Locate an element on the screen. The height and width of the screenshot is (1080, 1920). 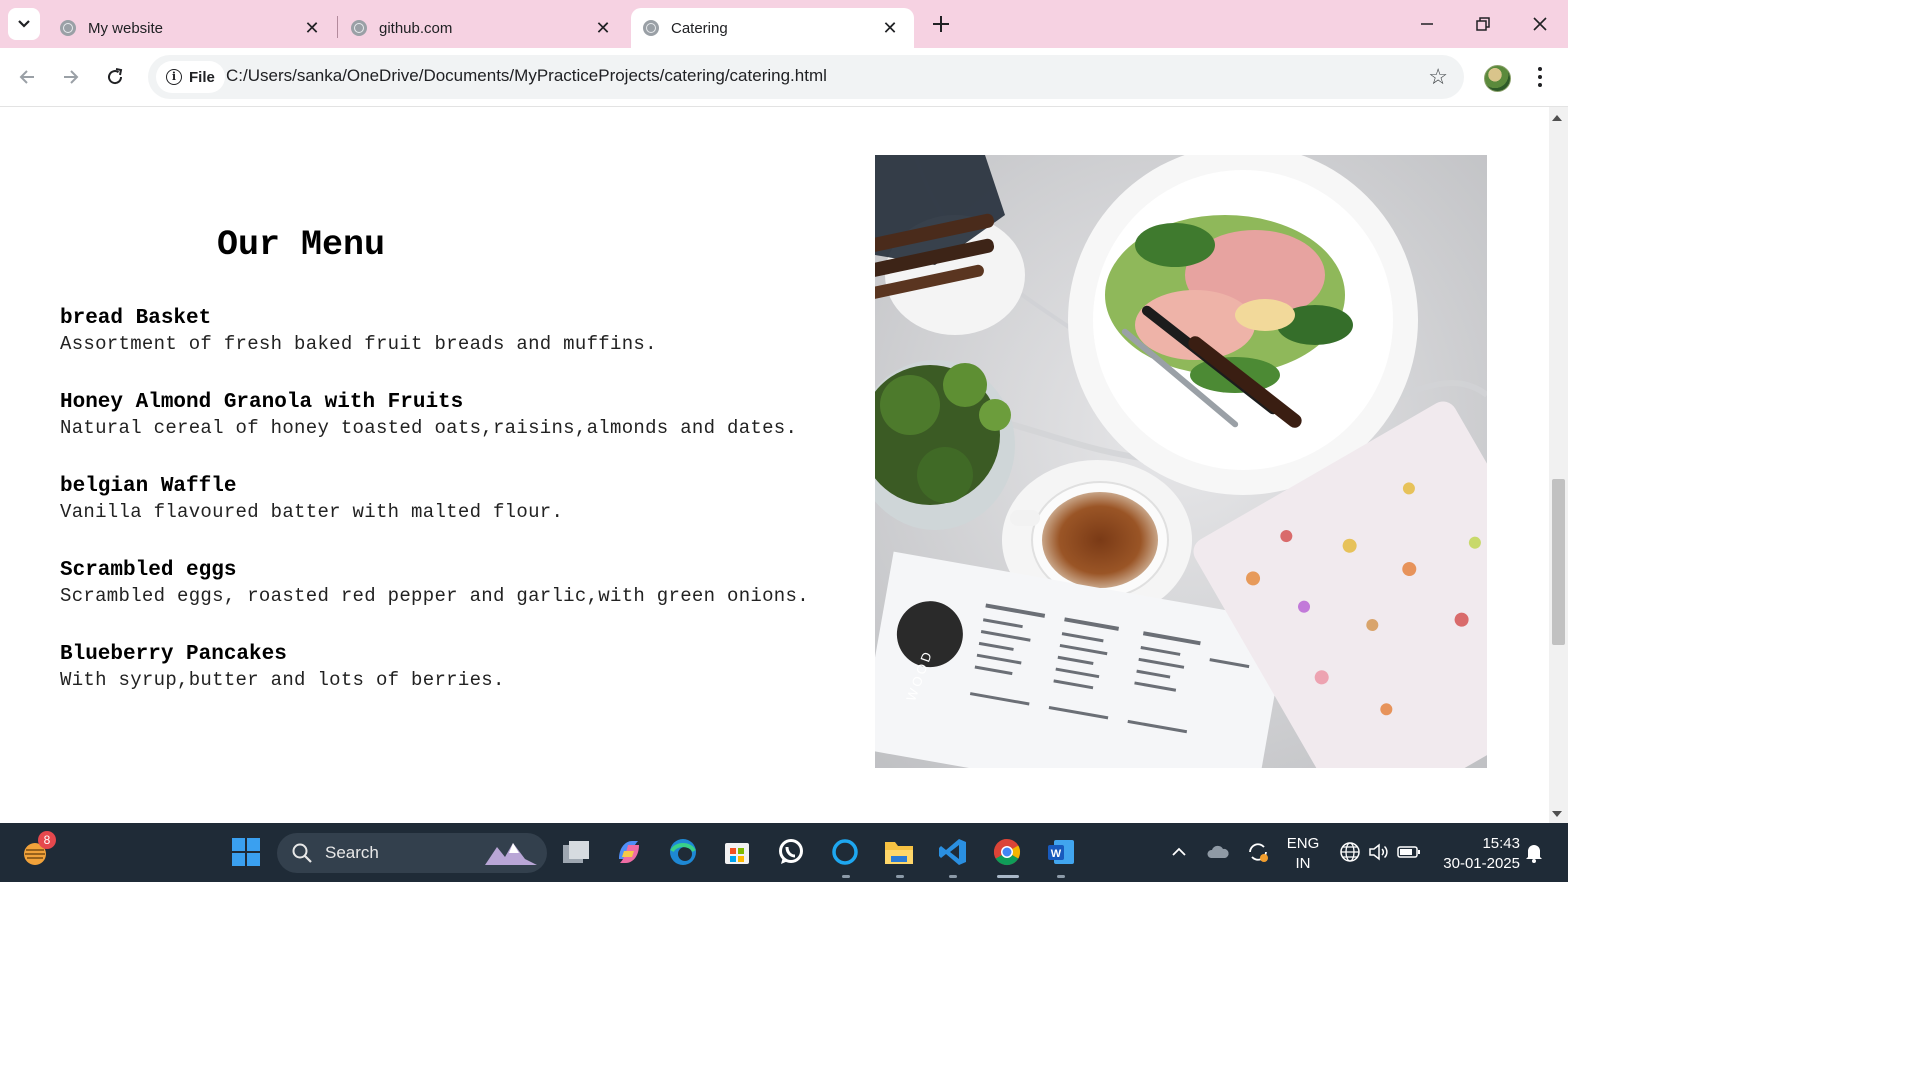
sync-icon is located at coordinates (1258, 852).